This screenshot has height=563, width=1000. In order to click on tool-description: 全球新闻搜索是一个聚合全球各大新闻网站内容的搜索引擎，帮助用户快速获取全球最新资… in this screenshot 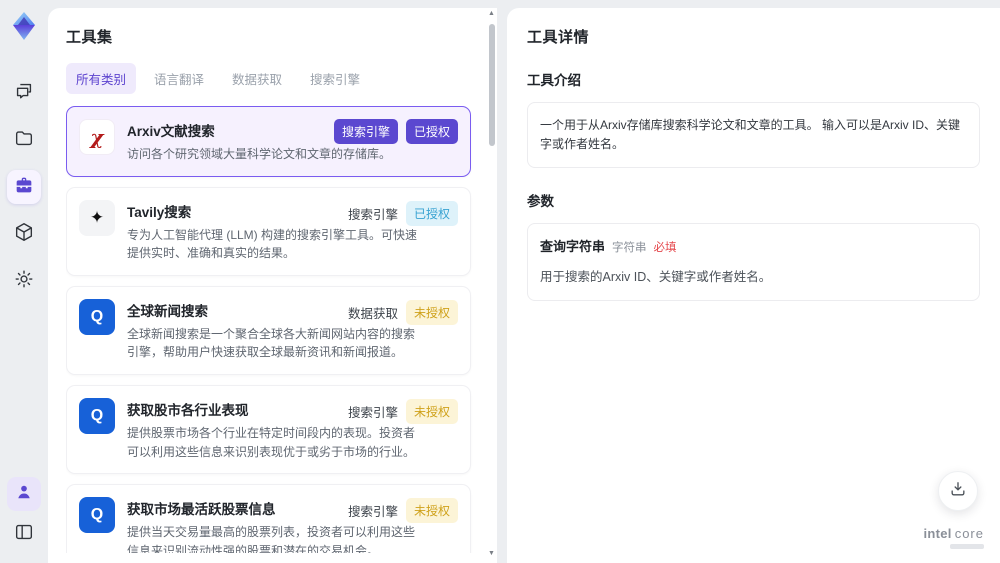, I will do `click(271, 343)`.